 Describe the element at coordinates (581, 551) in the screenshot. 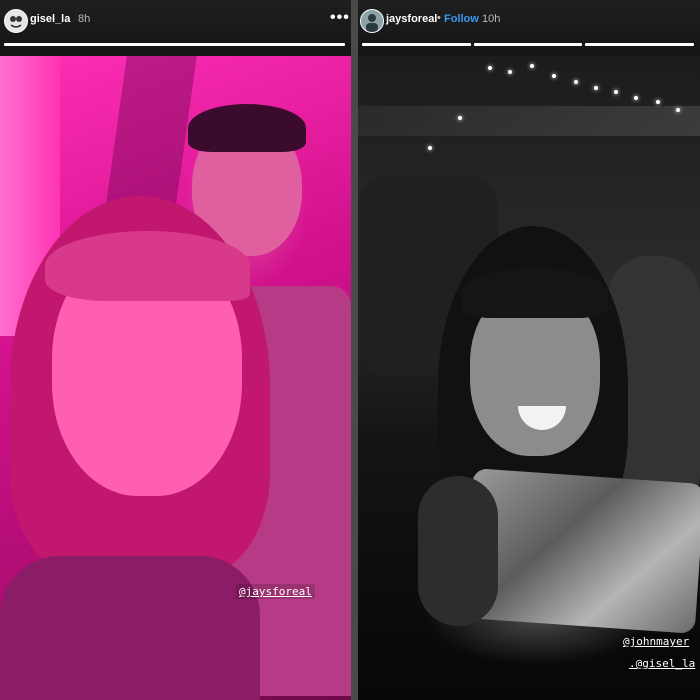

I see `phone-case` at that location.